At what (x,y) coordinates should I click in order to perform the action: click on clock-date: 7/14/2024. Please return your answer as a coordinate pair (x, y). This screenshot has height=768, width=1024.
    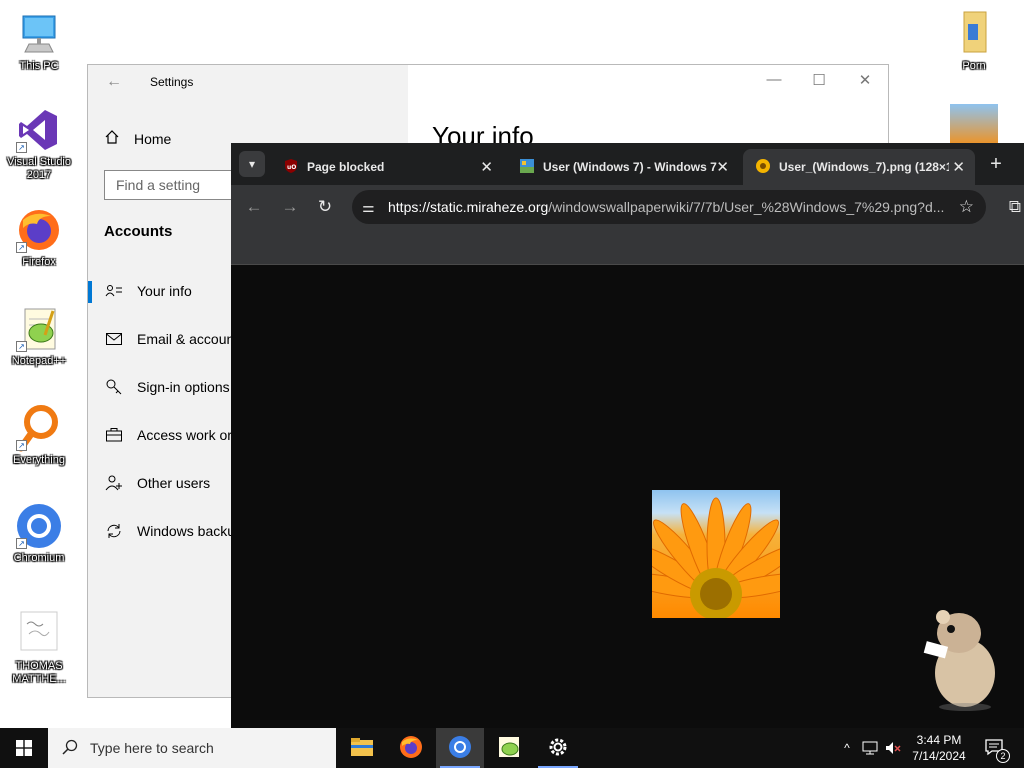
    Looking at the image, I should click on (939, 756).